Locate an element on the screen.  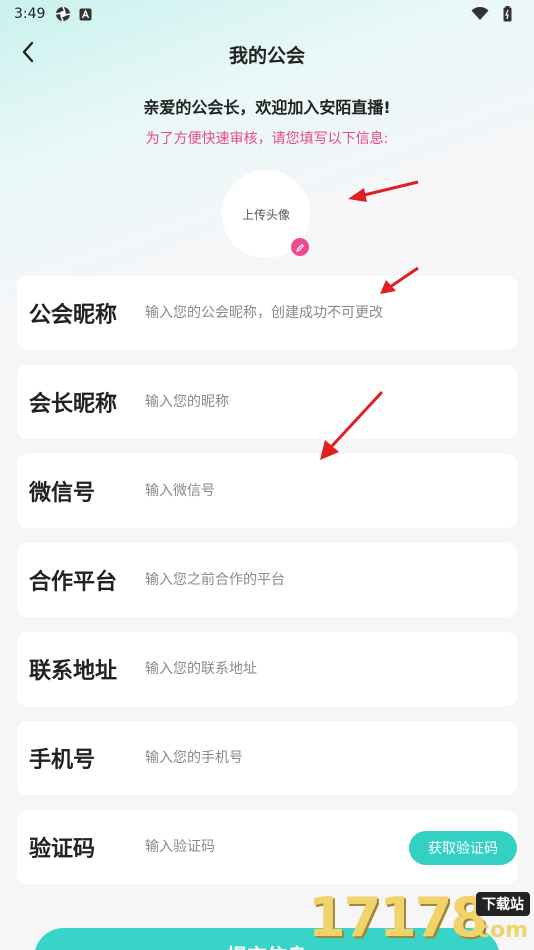
guild-nickname-field: 公会昵称 is located at coordinates (267, 313).